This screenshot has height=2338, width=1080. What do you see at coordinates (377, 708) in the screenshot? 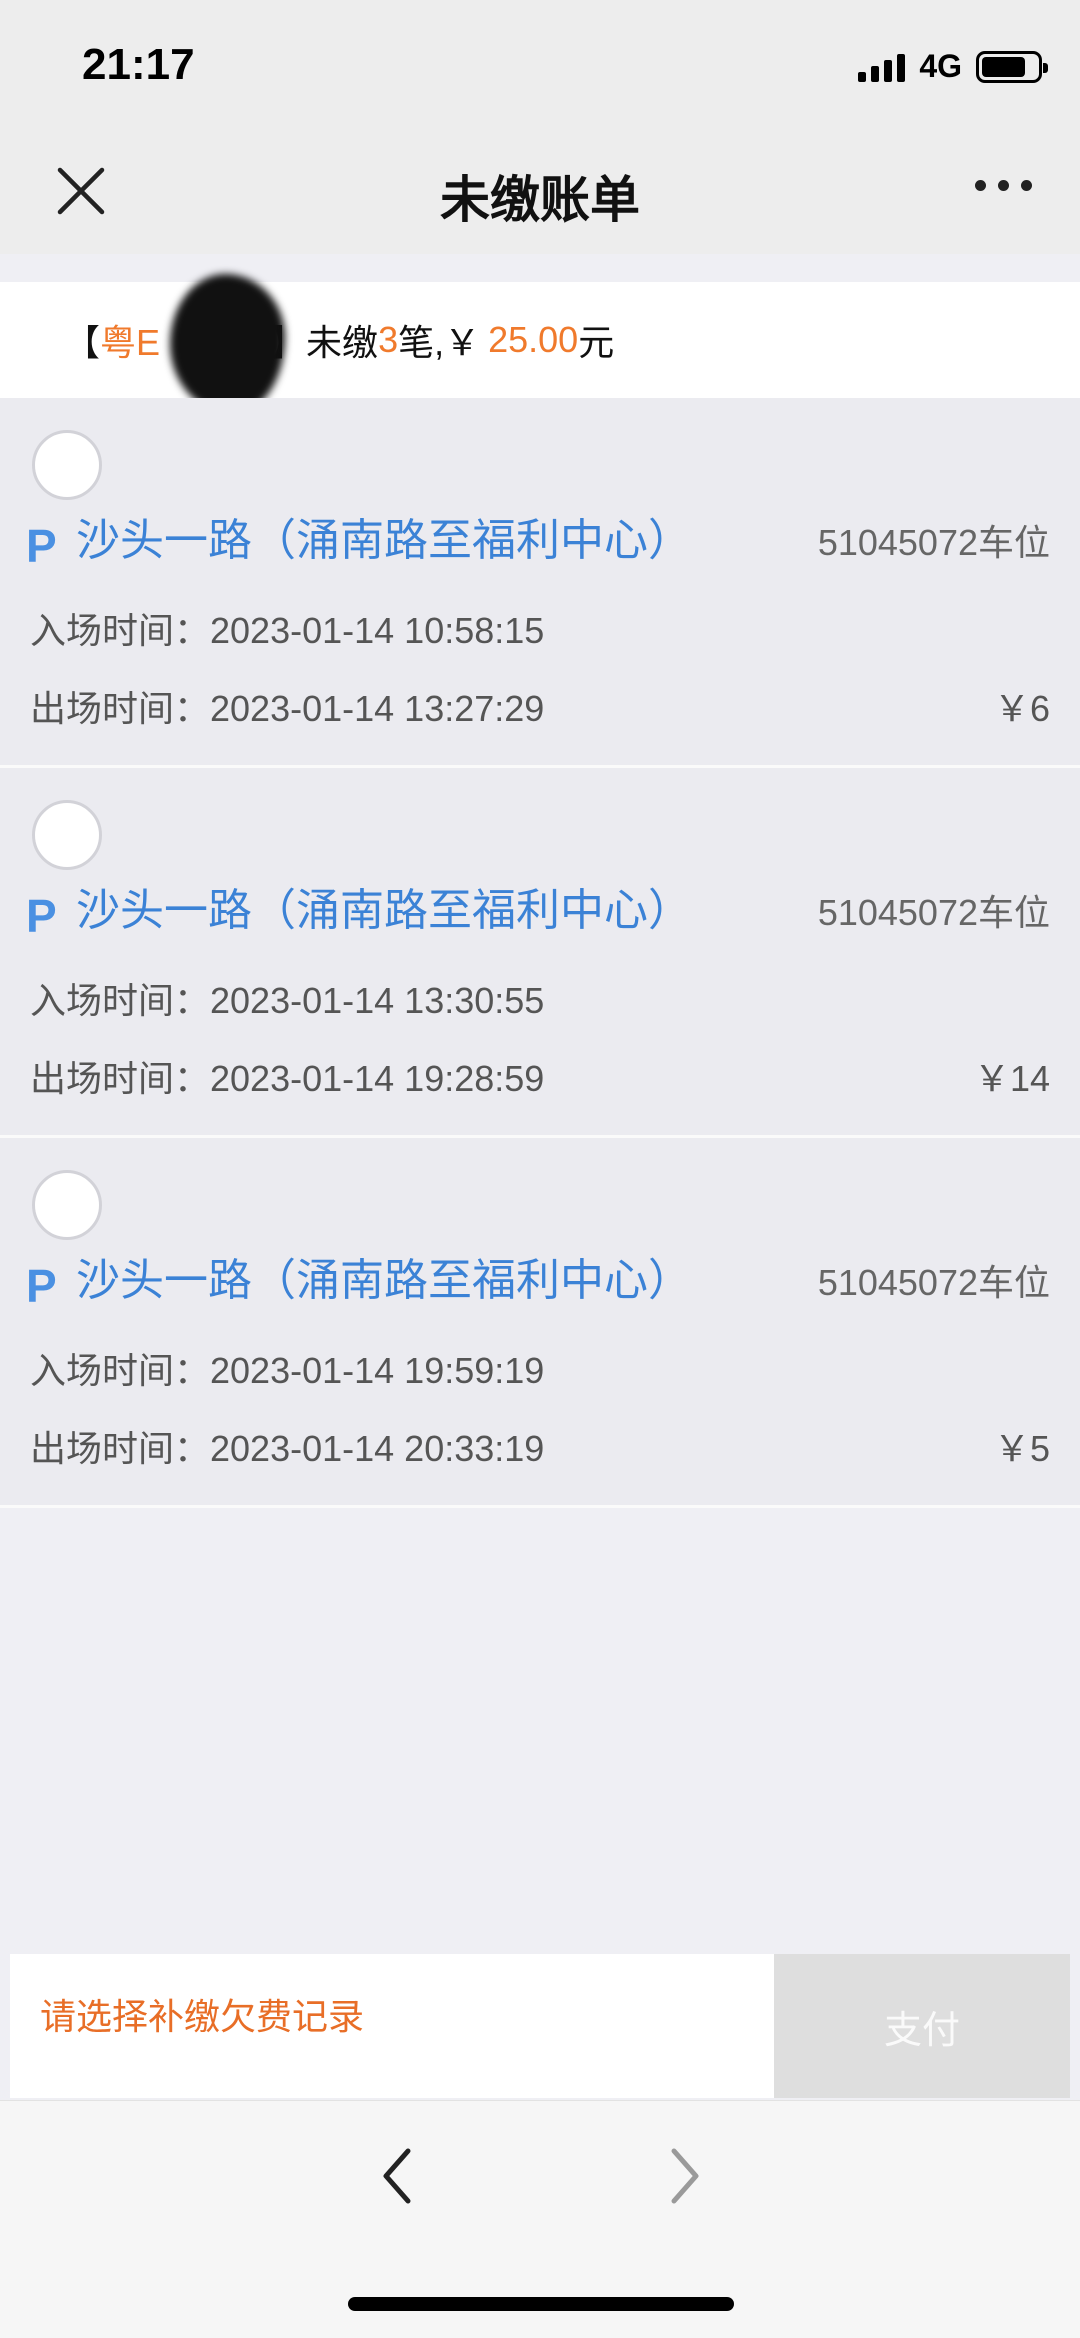
I see `exit-time: 2023-01-14 13:27:29` at bounding box center [377, 708].